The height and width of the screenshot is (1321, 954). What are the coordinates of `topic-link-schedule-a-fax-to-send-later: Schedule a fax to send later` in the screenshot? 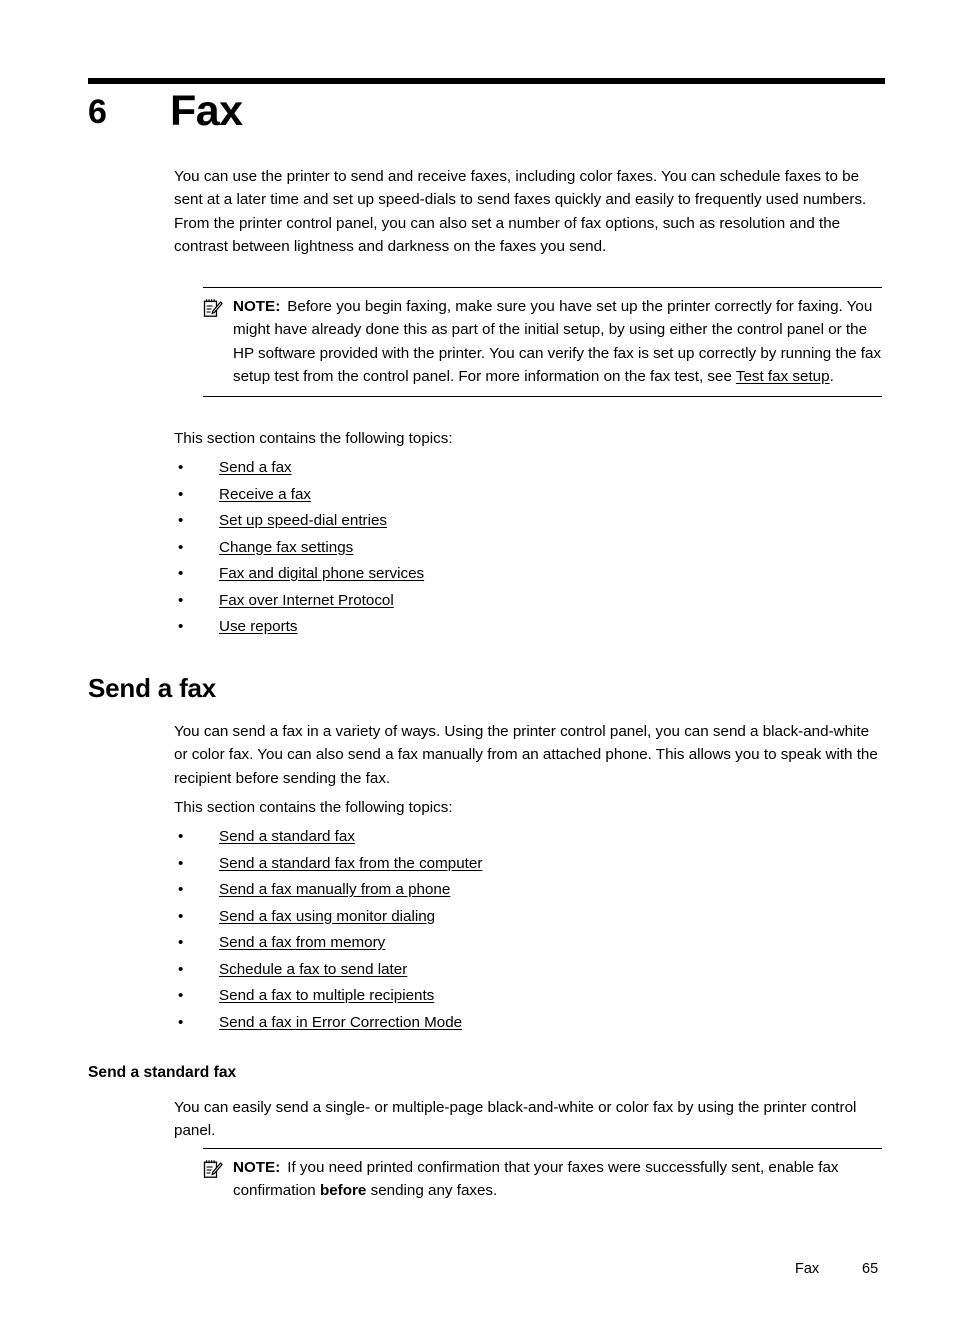 It's located at (313, 970).